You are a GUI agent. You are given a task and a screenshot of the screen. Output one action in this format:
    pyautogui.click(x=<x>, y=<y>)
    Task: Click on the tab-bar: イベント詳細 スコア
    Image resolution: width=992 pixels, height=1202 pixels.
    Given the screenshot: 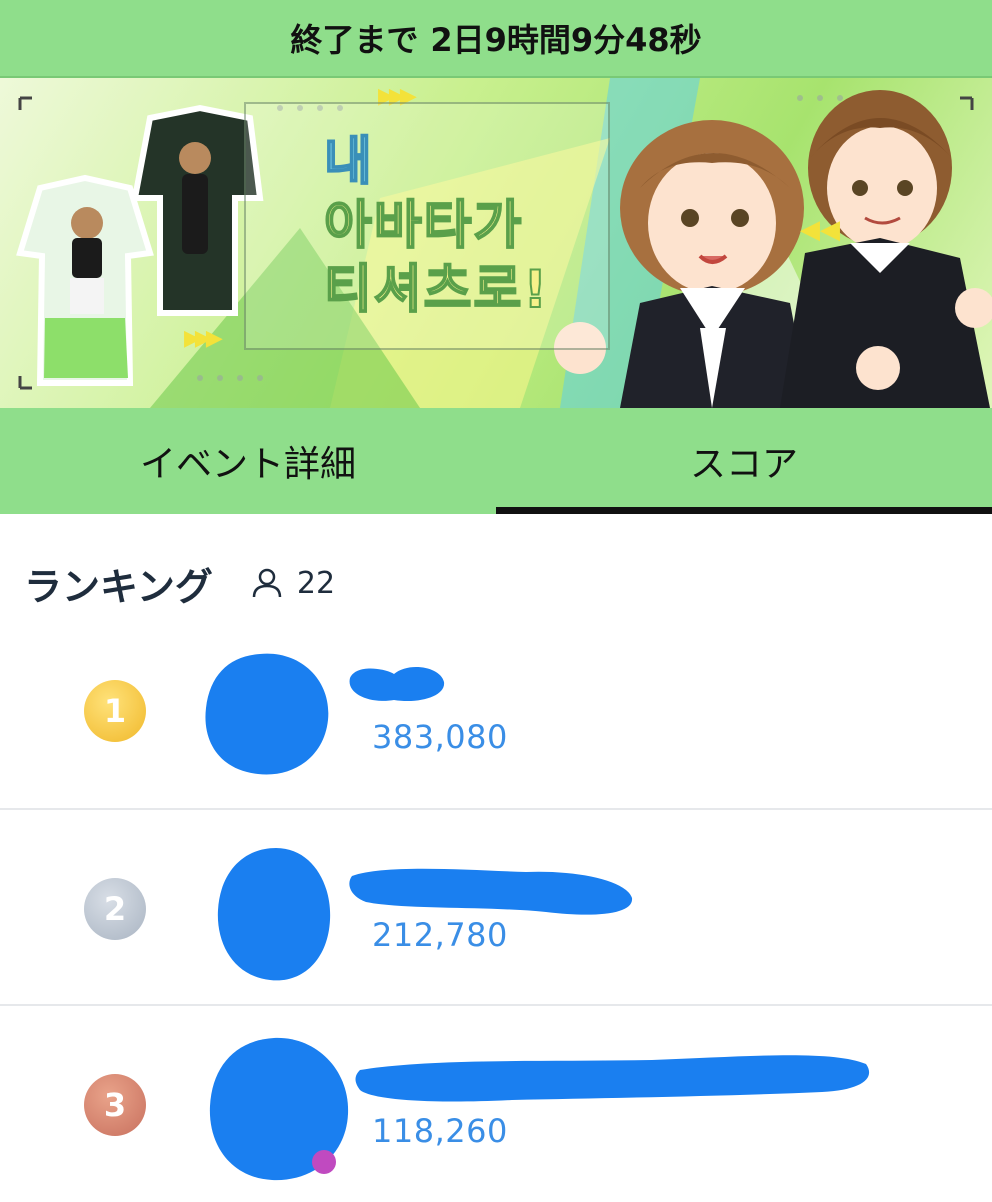 What is the action you would take?
    pyautogui.click(x=496, y=461)
    